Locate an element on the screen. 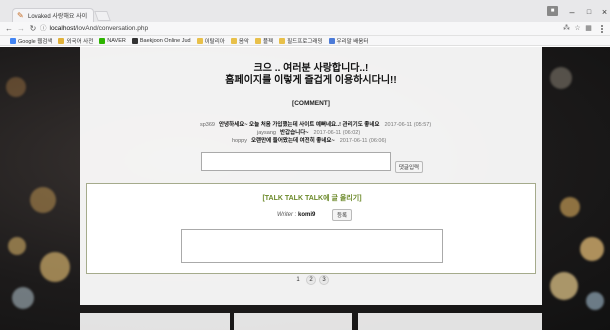 Image resolution: width=610 pixels, height=330 pixels. headline-line-2: 홈페이지를 이렇게 즐겁게 이용하시다니!! is located at coordinates (311, 80).